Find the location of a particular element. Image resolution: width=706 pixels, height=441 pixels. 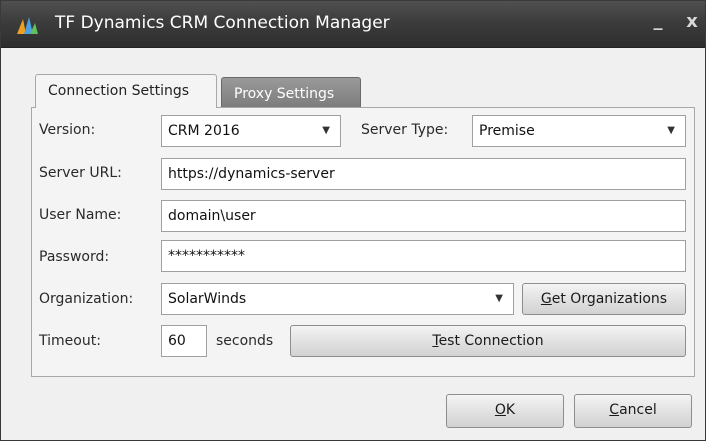

version-select: CRM 2016 ▼ is located at coordinates (251, 131).